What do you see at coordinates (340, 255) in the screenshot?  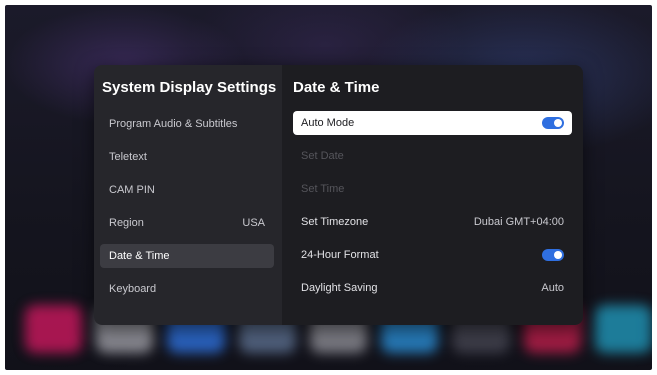 I see `row-label: 24-Hour Format` at bounding box center [340, 255].